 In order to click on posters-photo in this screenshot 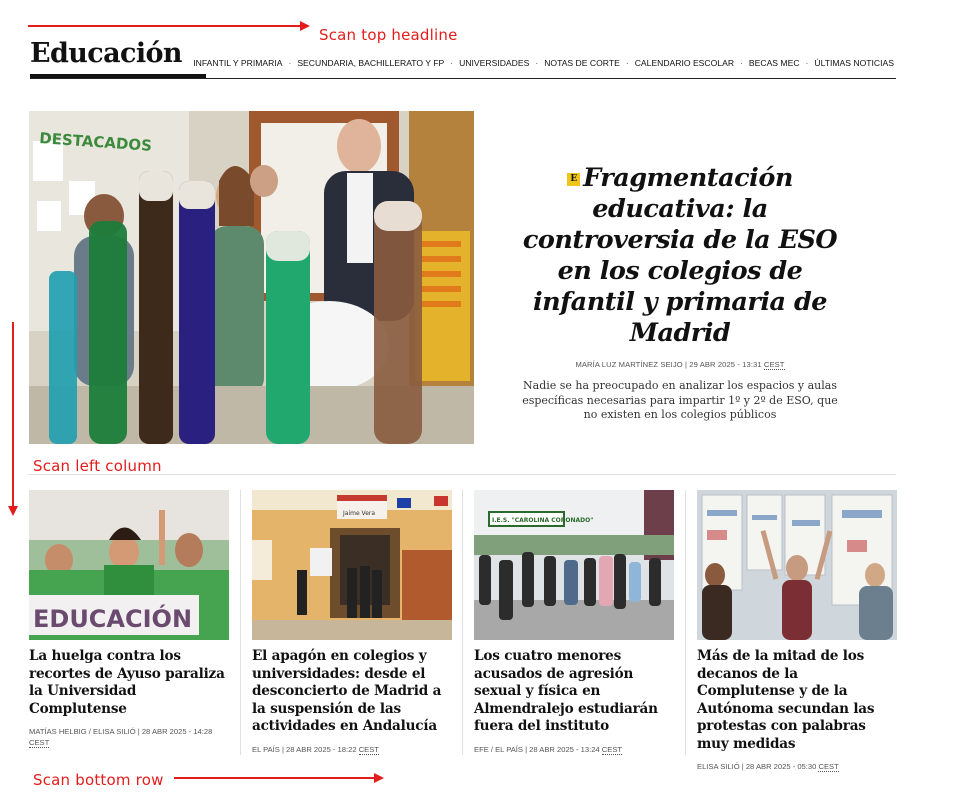, I will do `click(797, 565)`.